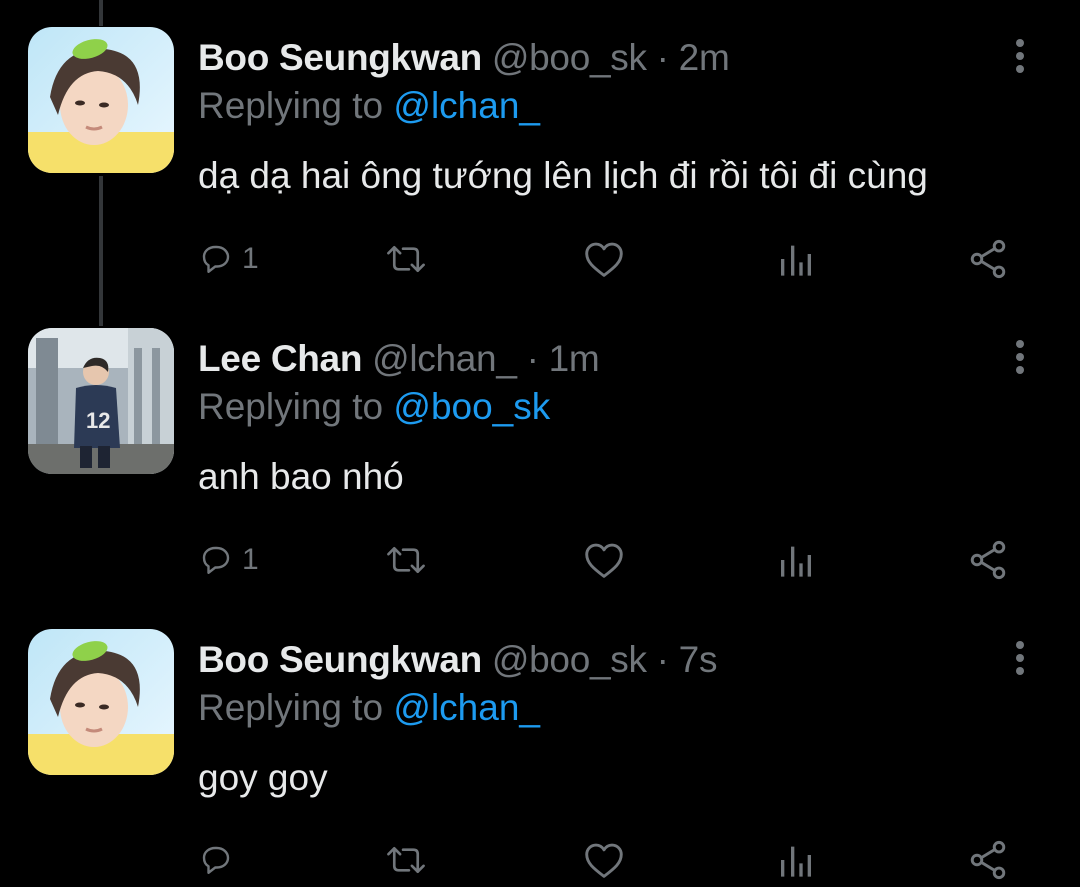  I want to click on tweet-header: Lee Chan @lchan_ · 1m, so click(399, 359).